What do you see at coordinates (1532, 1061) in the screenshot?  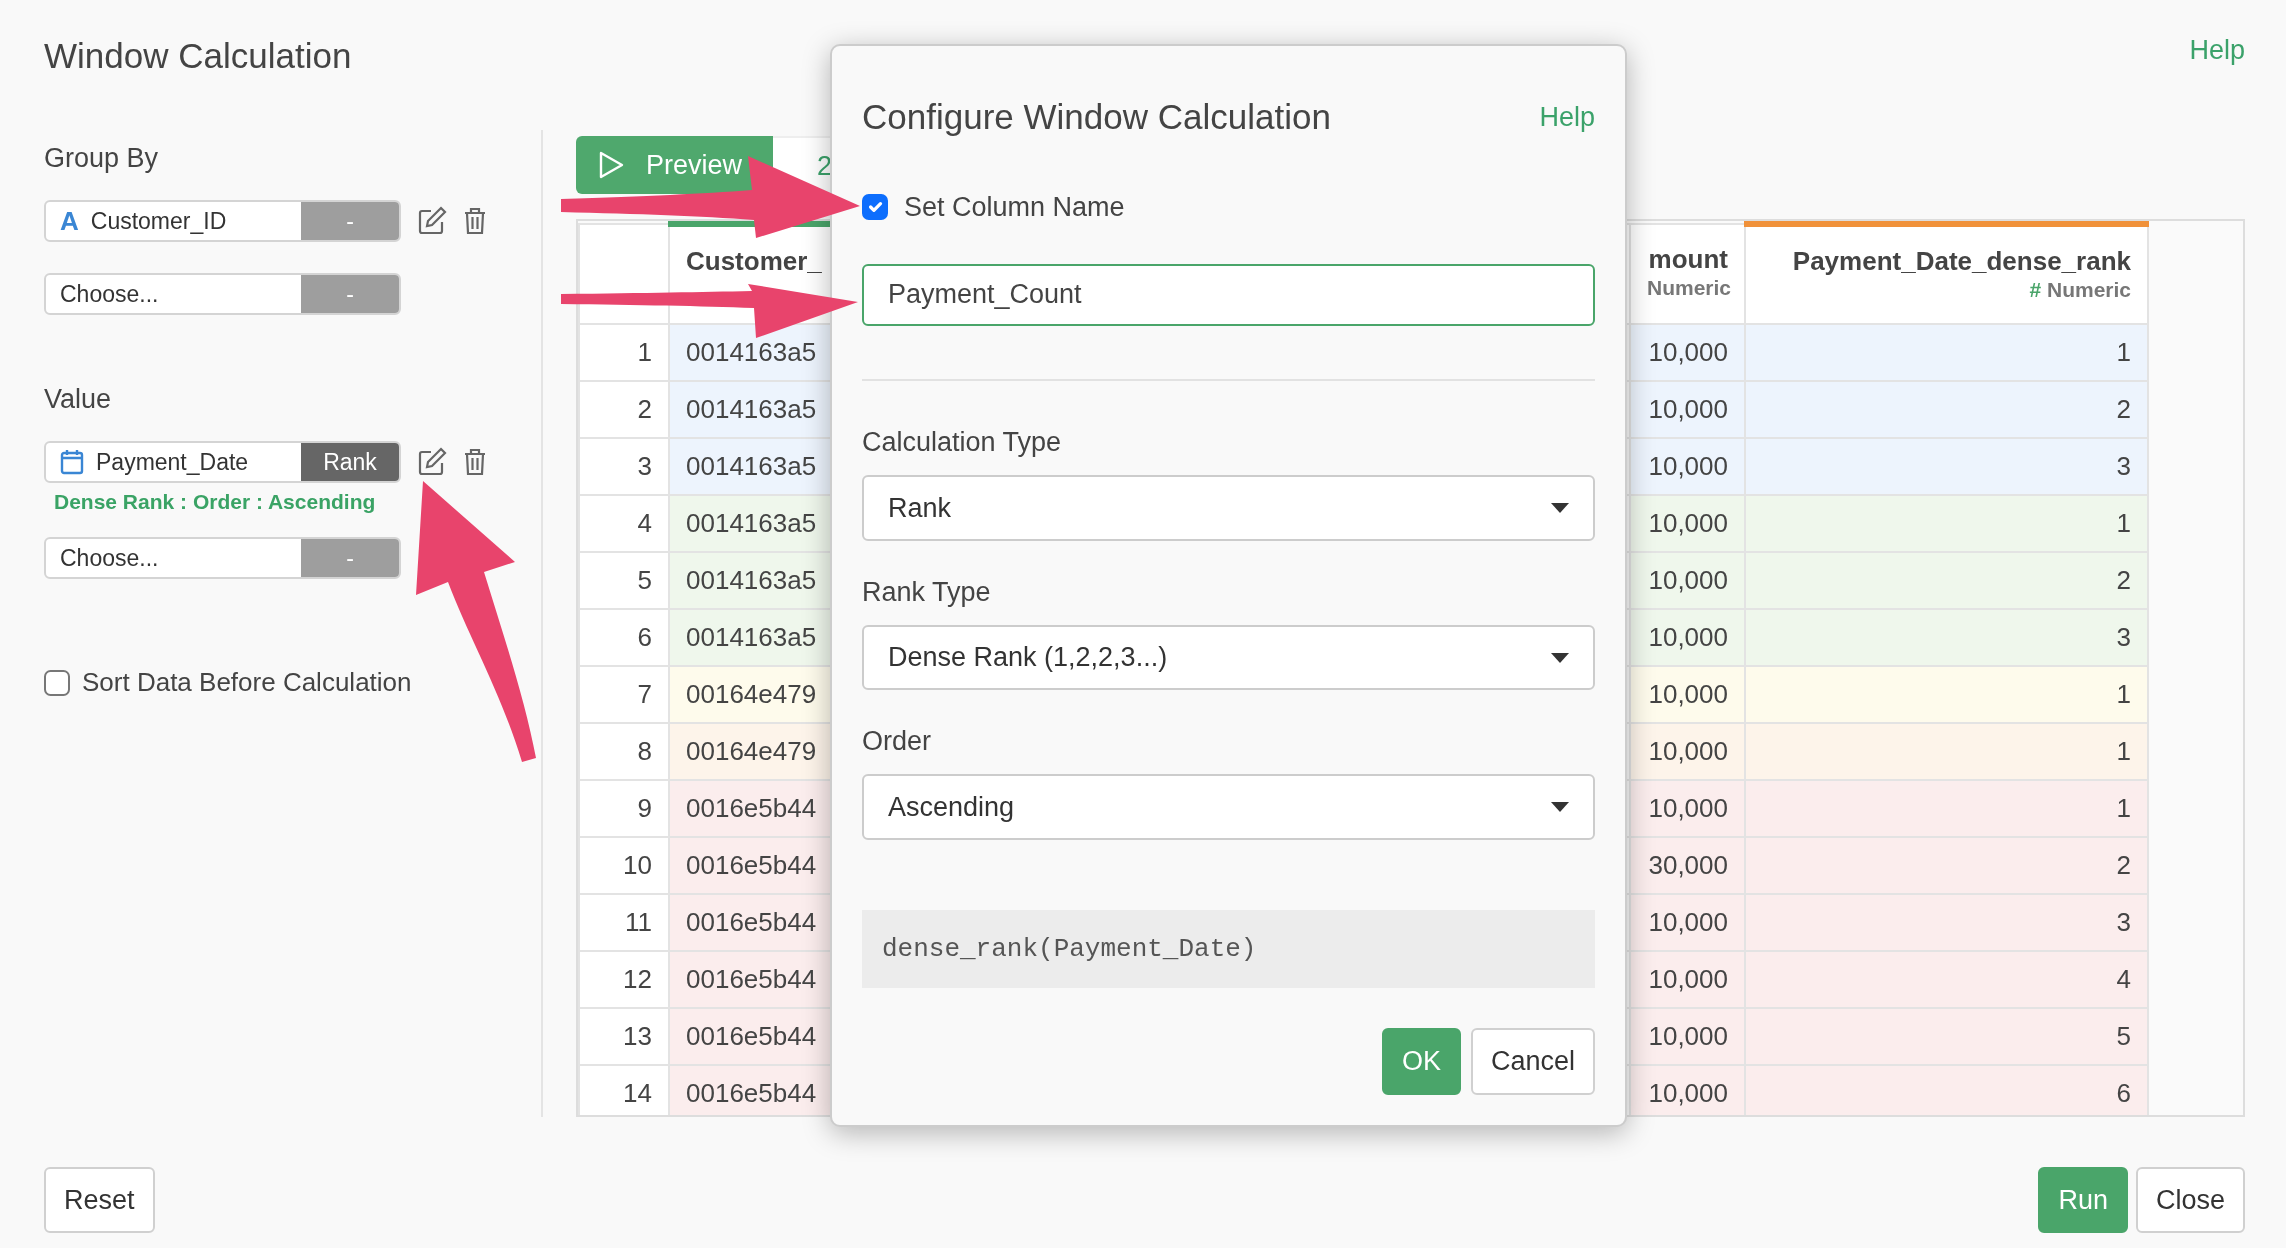 I see `cancel-button: Cancel` at bounding box center [1532, 1061].